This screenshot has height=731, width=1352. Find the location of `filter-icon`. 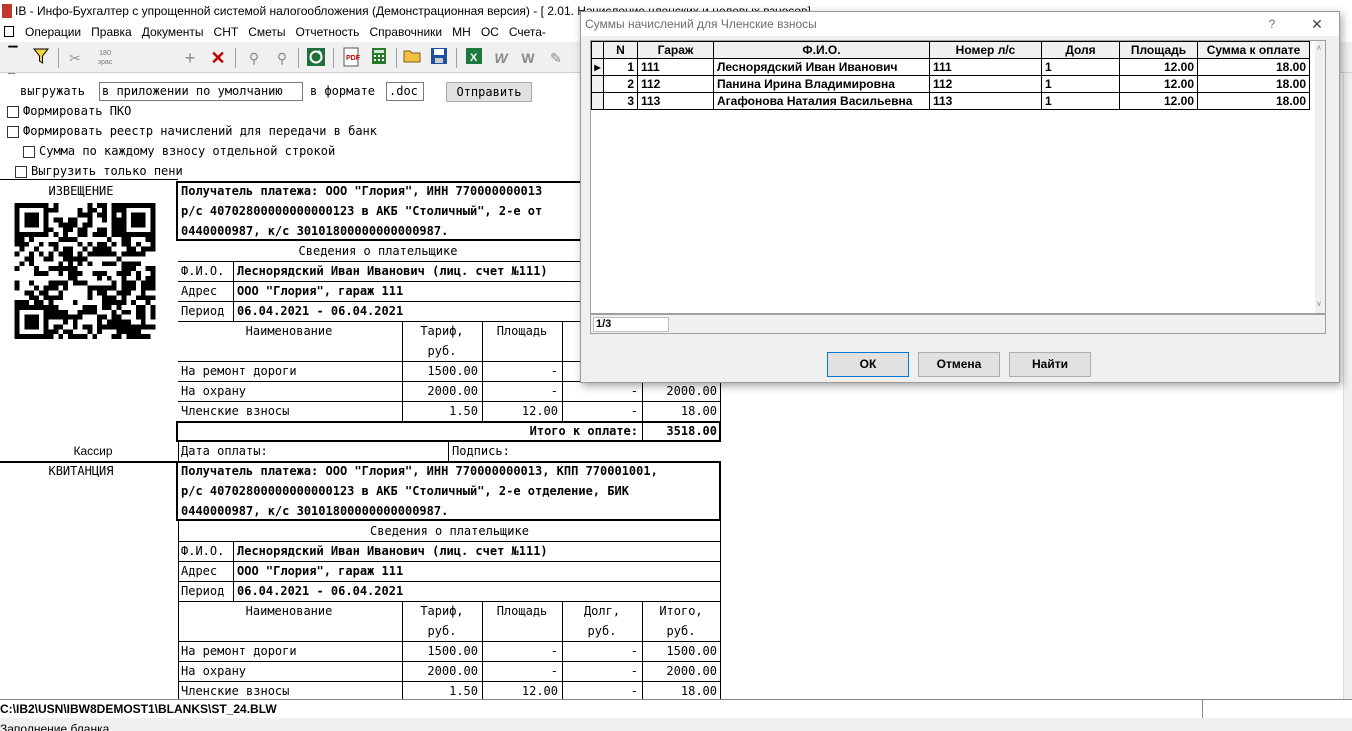

filter-icon is located at coordinates (41, 58).